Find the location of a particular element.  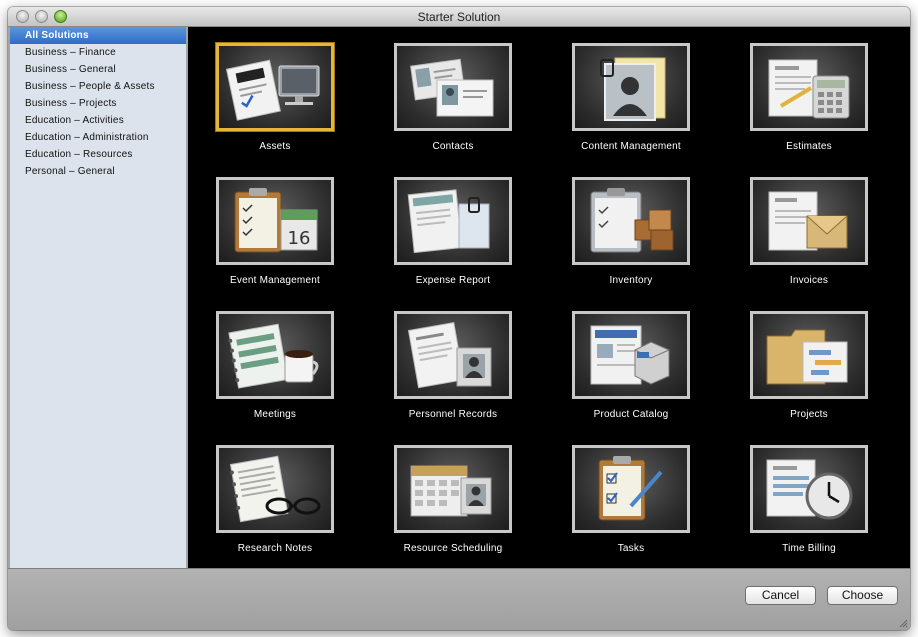

receipt-papers-icon is located at coordinates (453, 221).